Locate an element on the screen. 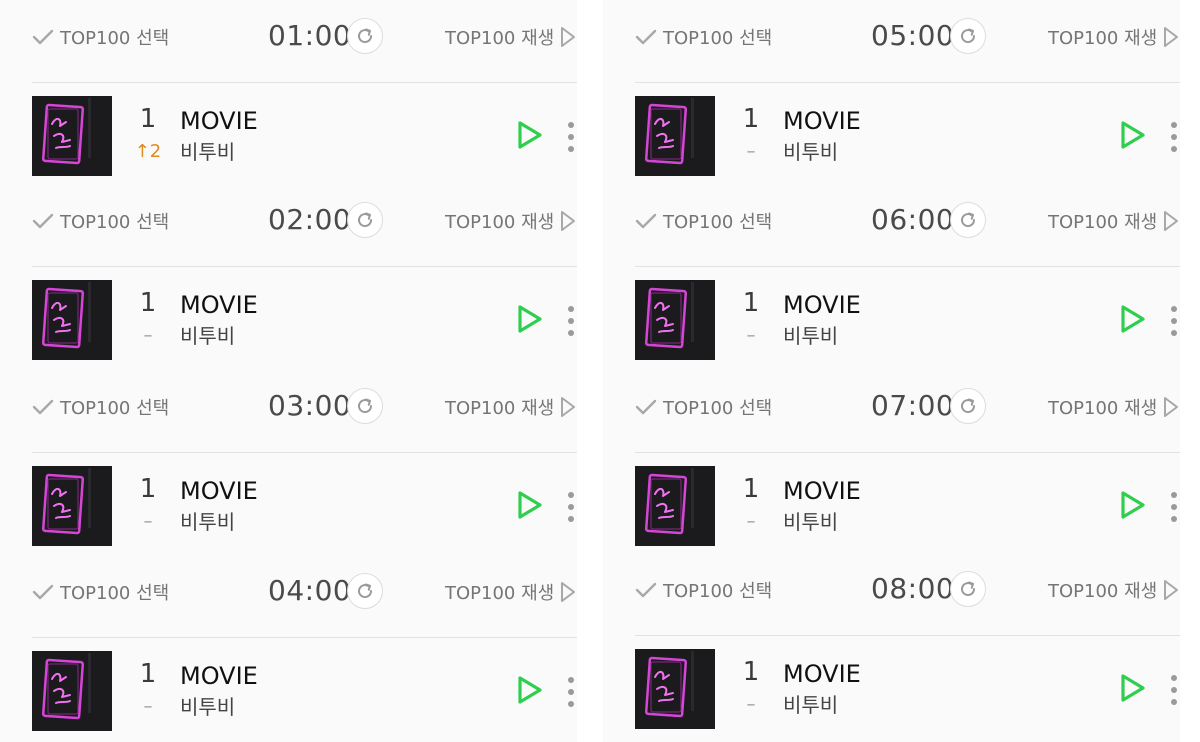 Image resolution: width=1200 pixels, height=742 pixels. chart-time: 01:00 is located at coordinates (310, 35).